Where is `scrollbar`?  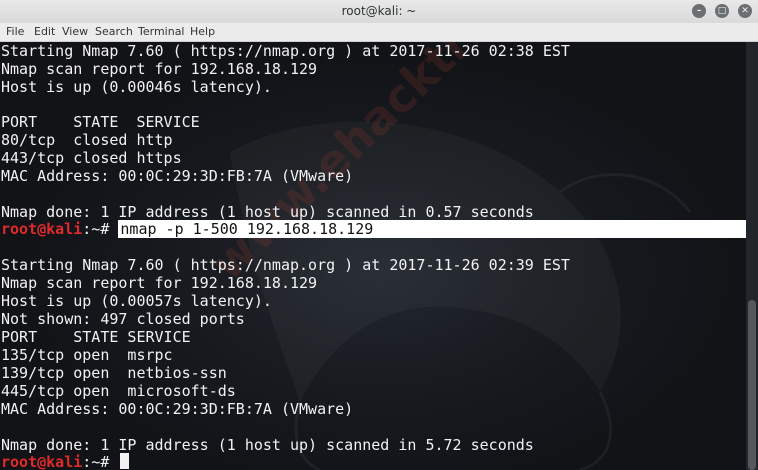
scrollbar is located at coordinates (752, 256).